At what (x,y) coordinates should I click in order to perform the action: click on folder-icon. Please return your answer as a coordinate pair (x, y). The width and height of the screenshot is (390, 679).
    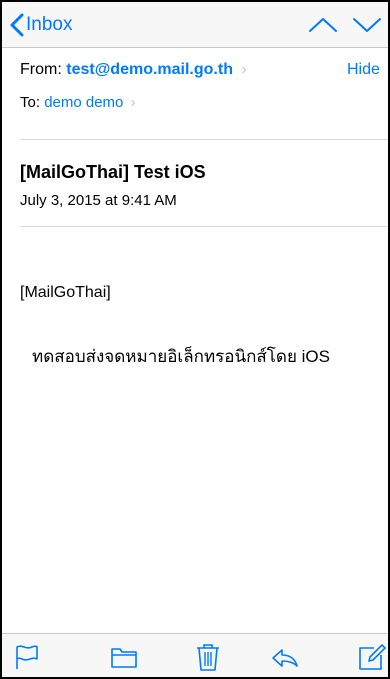
    Looking at the image, I should click on (124, 657).